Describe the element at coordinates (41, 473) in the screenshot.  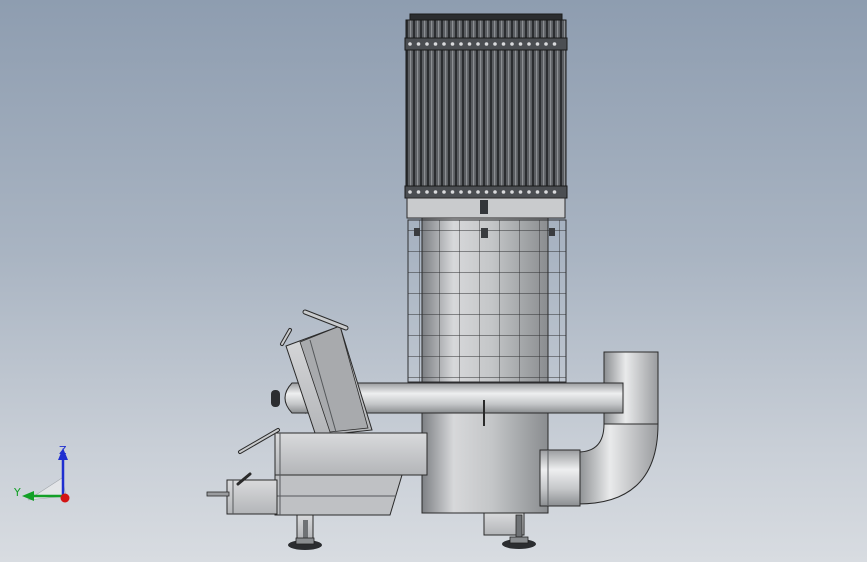
I see `orientation-triad: Z Y` at that location.